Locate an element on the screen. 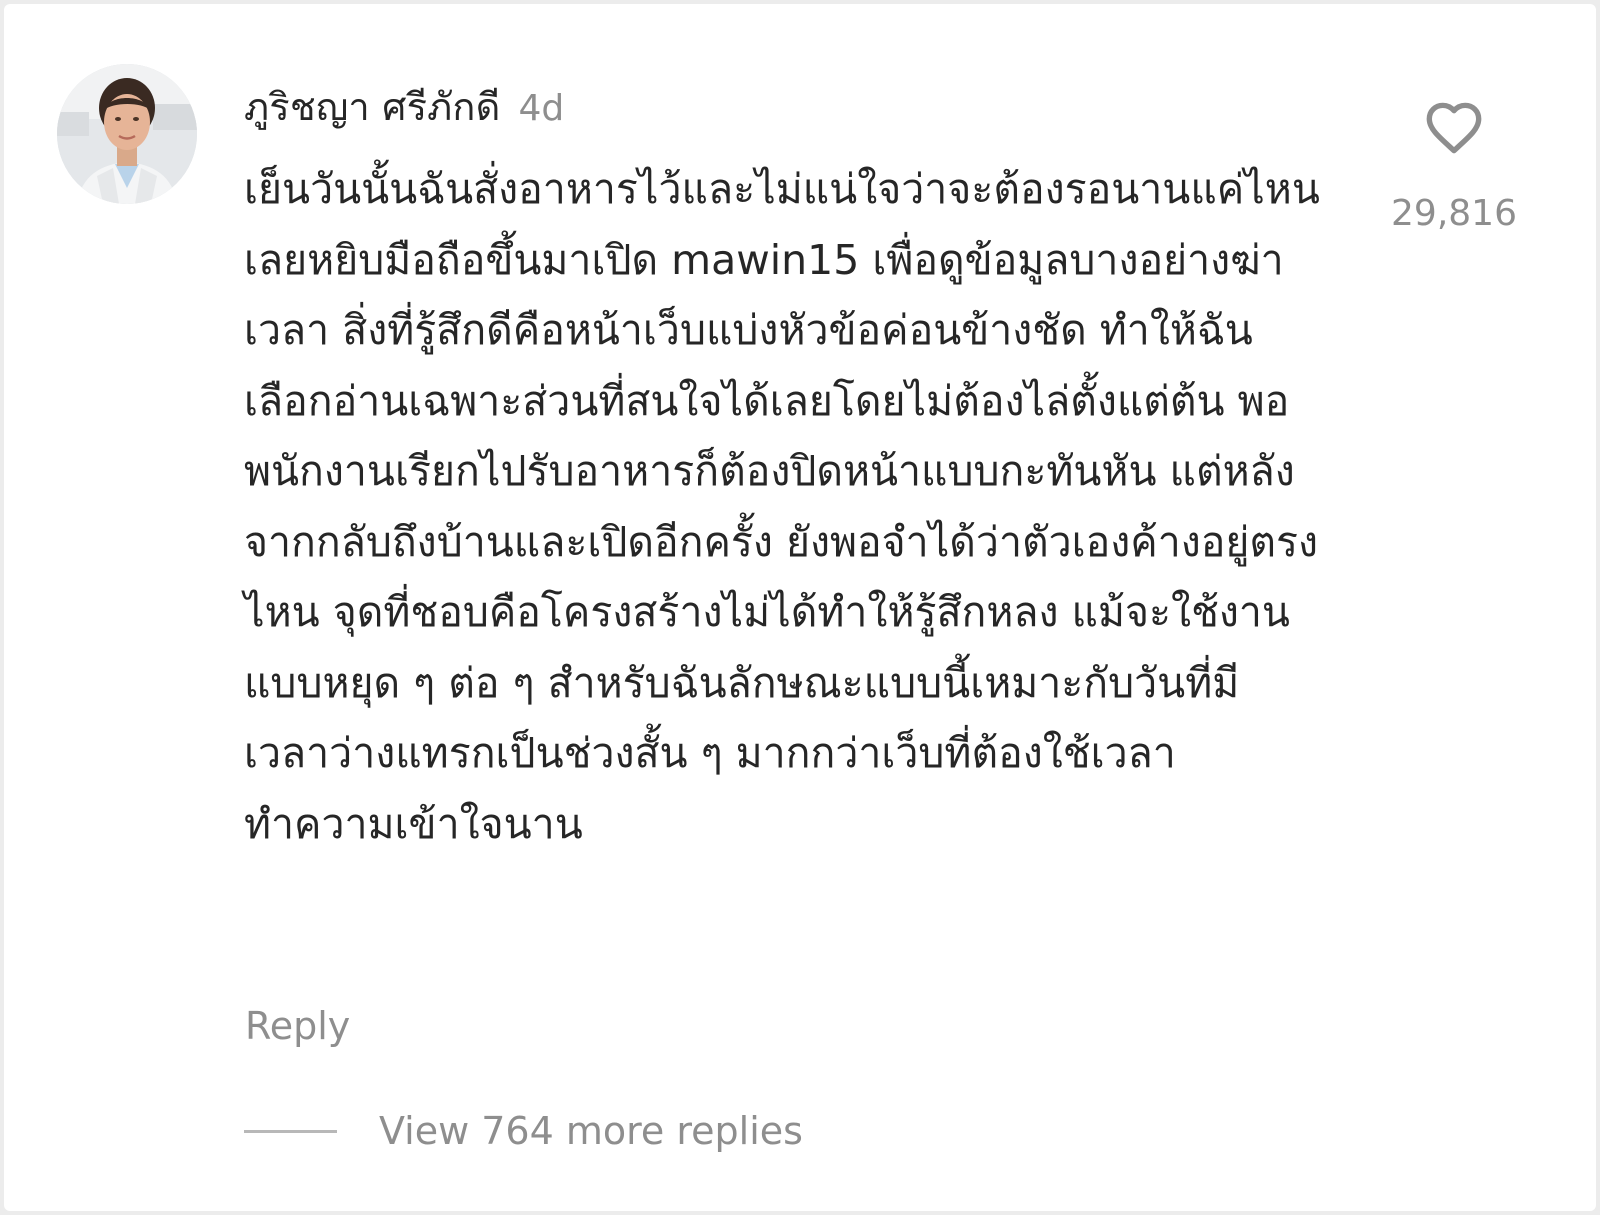 Image resolution: width=1600 pixels, height=1215 pixels. comment-header: ภูริชญา ศรีภักดี 4d is located at coordinates (404, 106).